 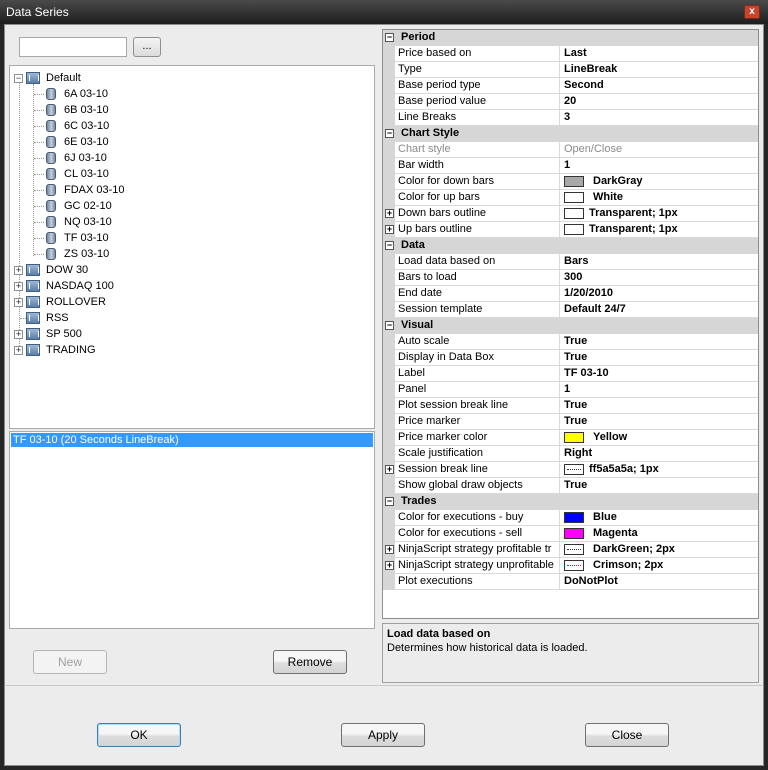 What do you see at coordinates (570, 134) in the screenshot?
I see `category-chart-style: − Chart Style` at bounding box center [570, 134].